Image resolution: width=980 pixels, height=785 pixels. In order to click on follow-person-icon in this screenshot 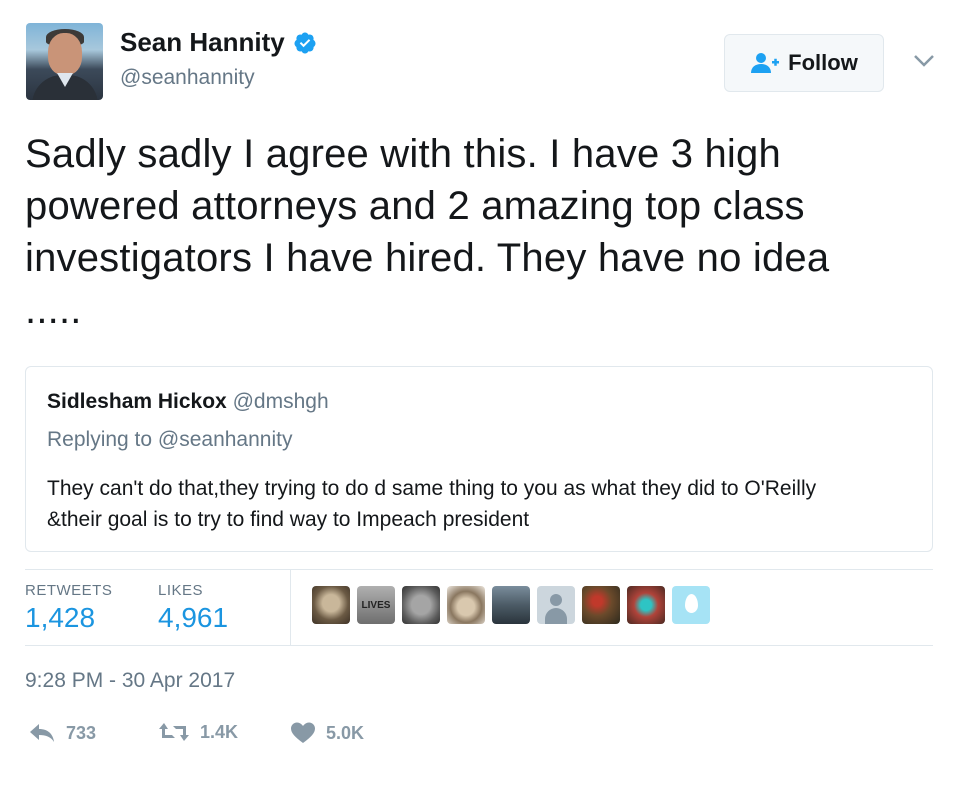, I will do `click(765, 63)`.